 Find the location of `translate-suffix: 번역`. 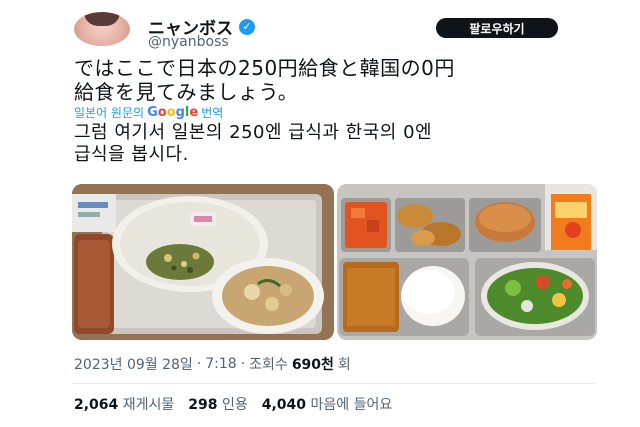

translate-suffix: 번역 is located at coordinates (212, 113).